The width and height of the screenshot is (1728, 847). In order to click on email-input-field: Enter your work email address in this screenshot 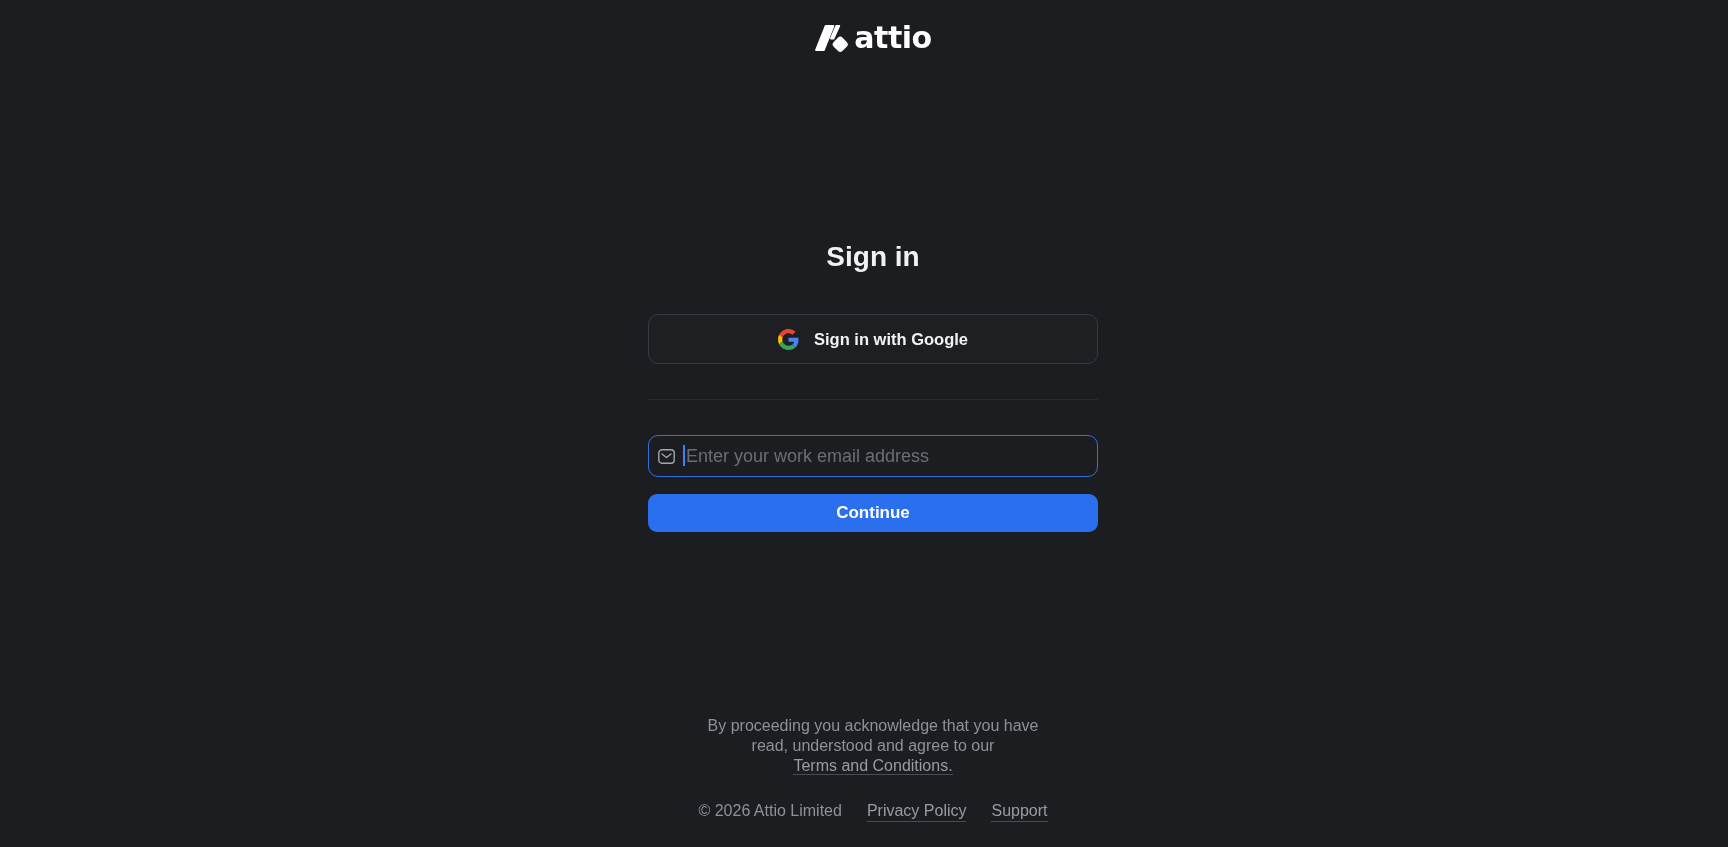, I will do `click(873, 456)`.